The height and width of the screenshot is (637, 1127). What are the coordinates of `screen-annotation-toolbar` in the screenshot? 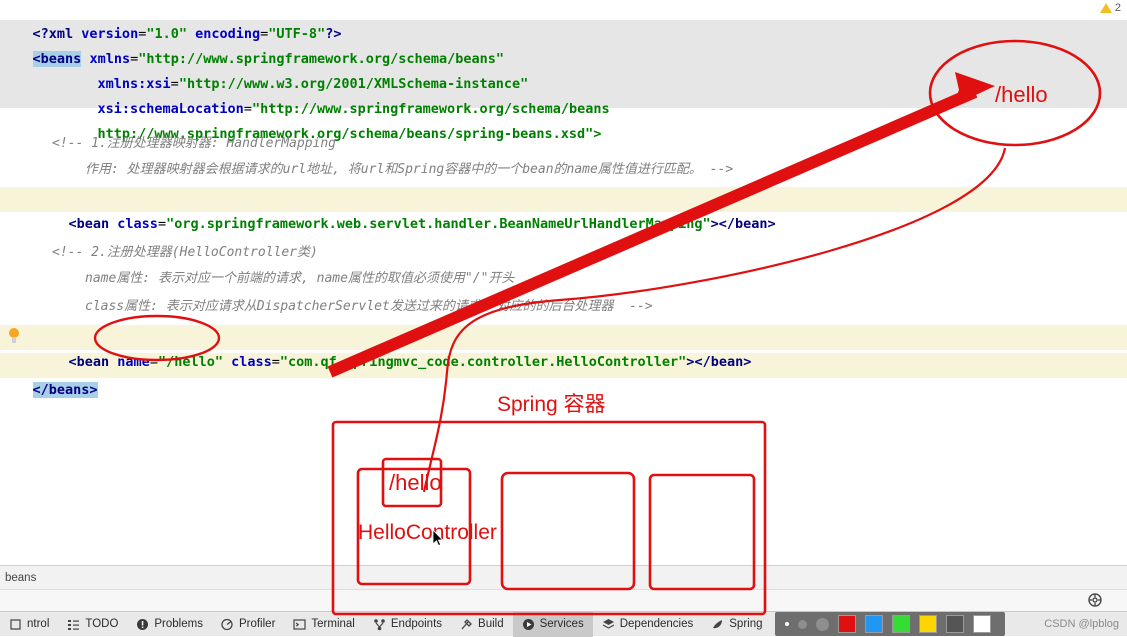 It's located at (890, 624).